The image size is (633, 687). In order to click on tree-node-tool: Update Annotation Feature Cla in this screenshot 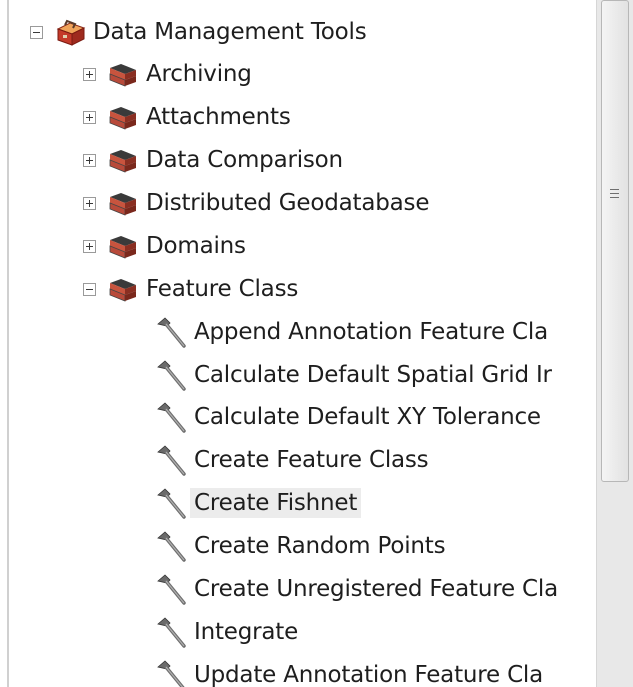, I will do `click(350, 671)`.